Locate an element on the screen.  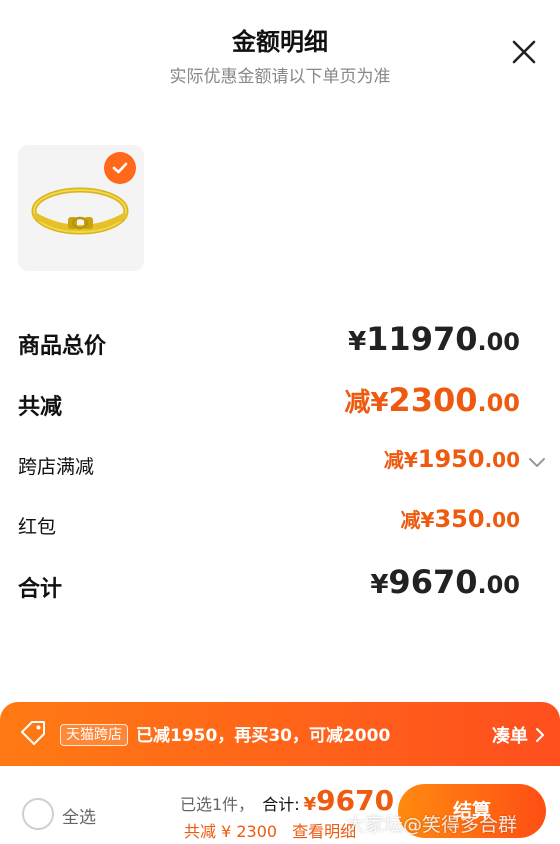
promo-text: 已减1950，再买30，可减2000 is located at coordinates (263, 736).